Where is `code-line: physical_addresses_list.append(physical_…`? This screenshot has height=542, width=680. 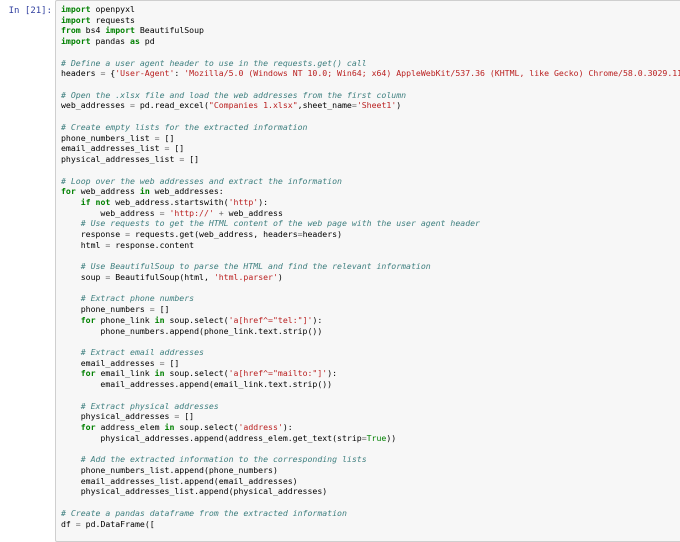 code-line: physical_addresses_list.append(physical_… is located at coordinates (370, 491).